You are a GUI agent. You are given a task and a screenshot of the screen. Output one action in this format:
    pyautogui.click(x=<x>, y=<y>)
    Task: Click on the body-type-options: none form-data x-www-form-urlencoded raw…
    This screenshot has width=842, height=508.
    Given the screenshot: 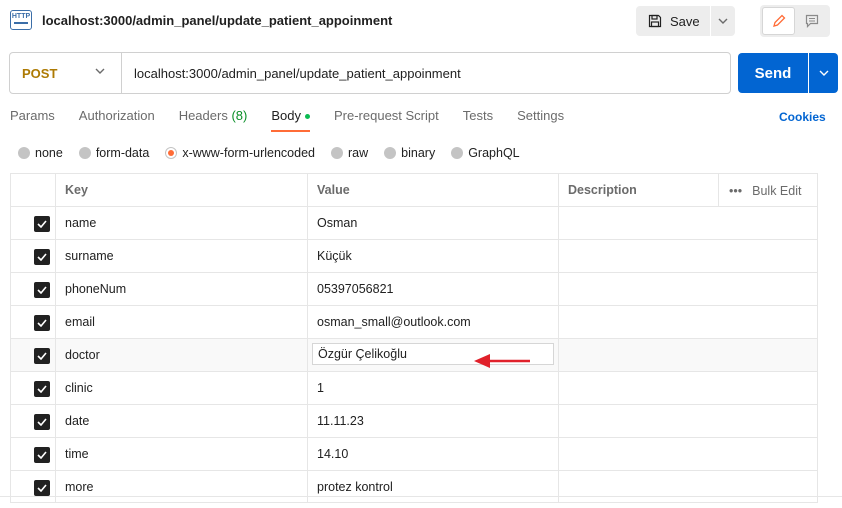 What is the action you would take?
    pyautogui.click(x=277, y=153)
    